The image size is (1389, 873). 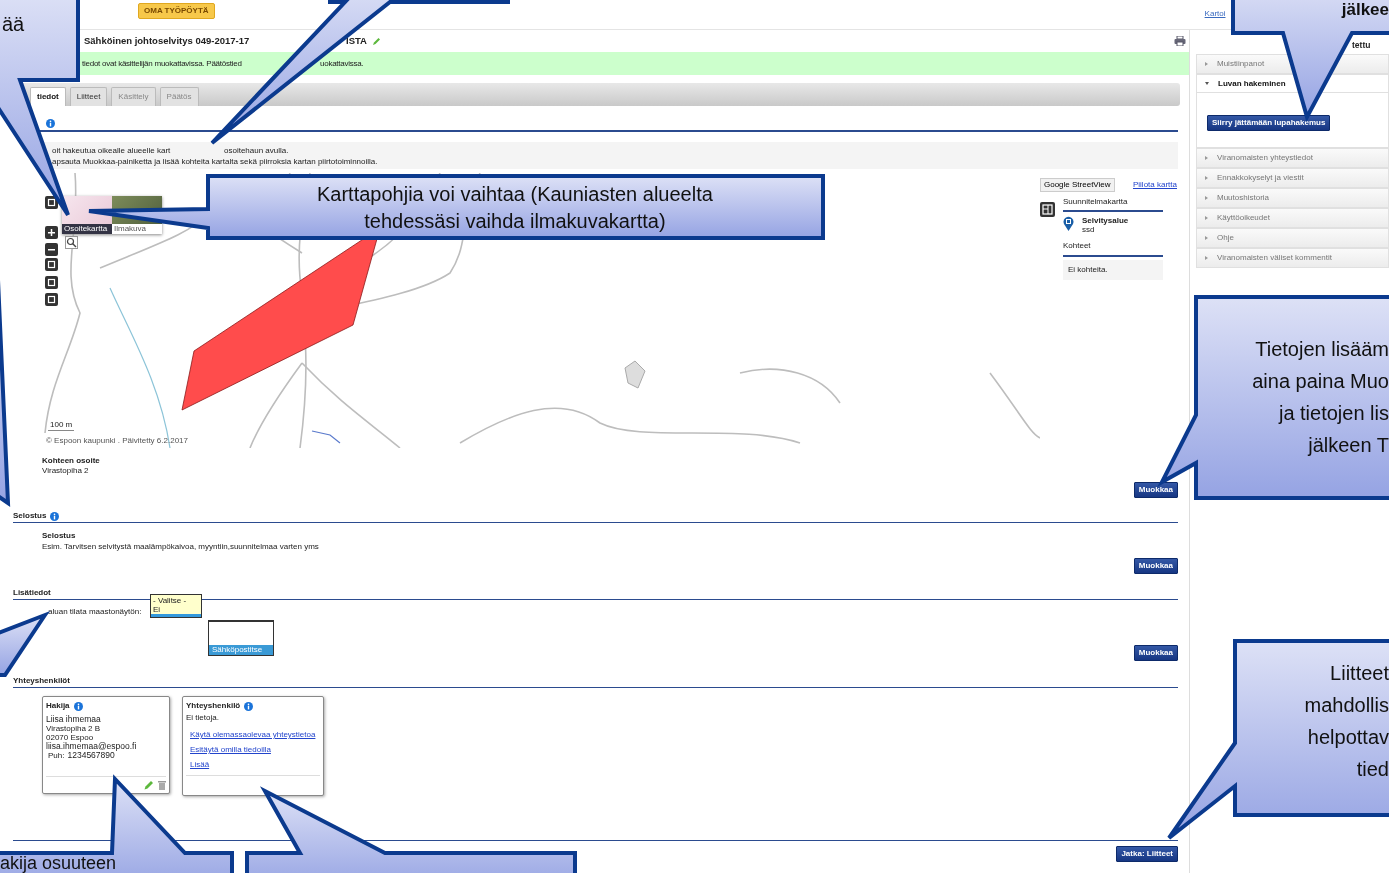 I want to click on dropdown-option: Ei, so click(x=176, y=609).